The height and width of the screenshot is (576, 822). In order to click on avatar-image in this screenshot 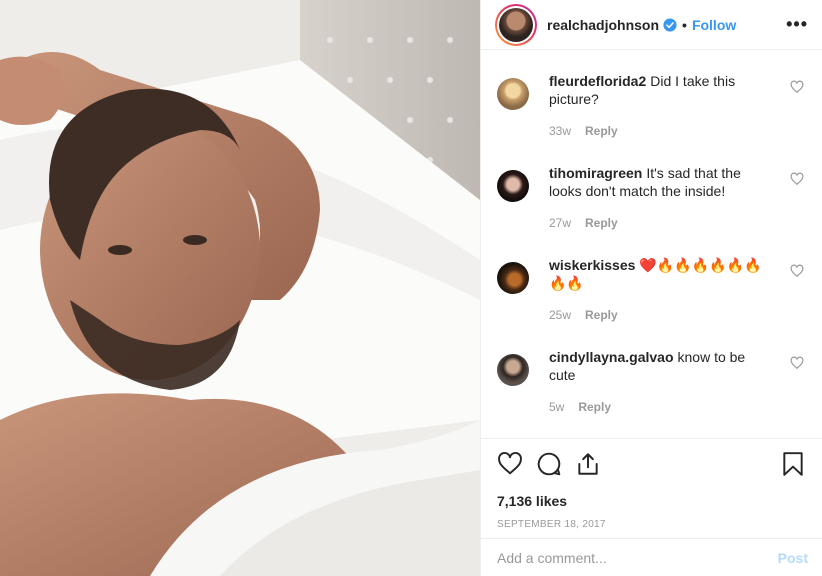, I will do `click(516, 24)`.